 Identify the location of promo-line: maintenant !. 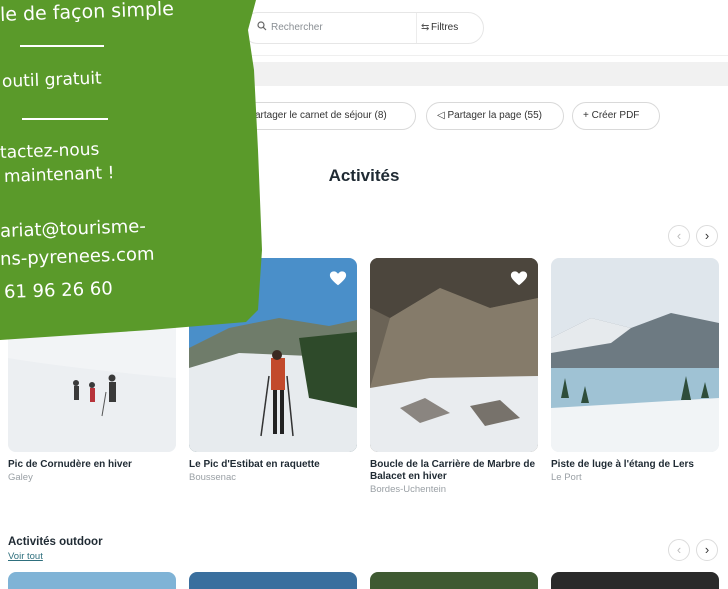
(59, 175).